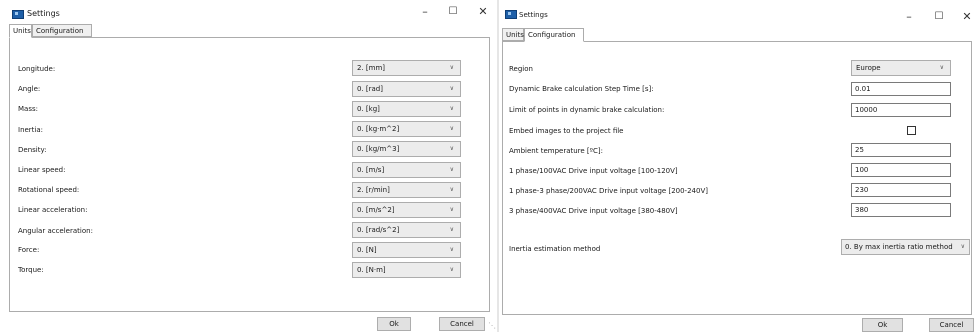  What do you see at coordinates (29, 250) in the screenshot?
I see `force-label: Force:` at bounding box center [29, 250].